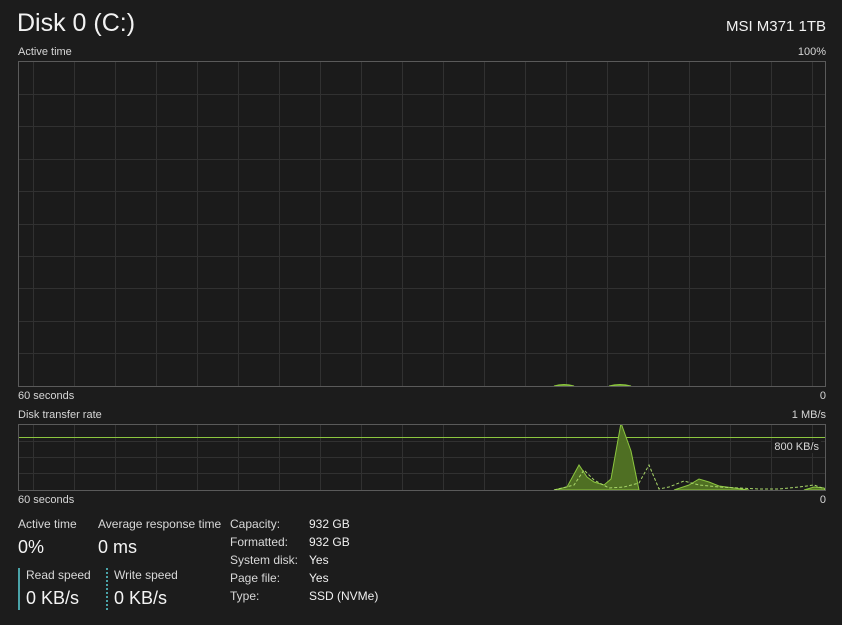  What do you see at coordinates (60, 415) in the screenshot?
I see `transfer-rate-graph-label: Disk transfer rate` at bounding box center [60, 415].